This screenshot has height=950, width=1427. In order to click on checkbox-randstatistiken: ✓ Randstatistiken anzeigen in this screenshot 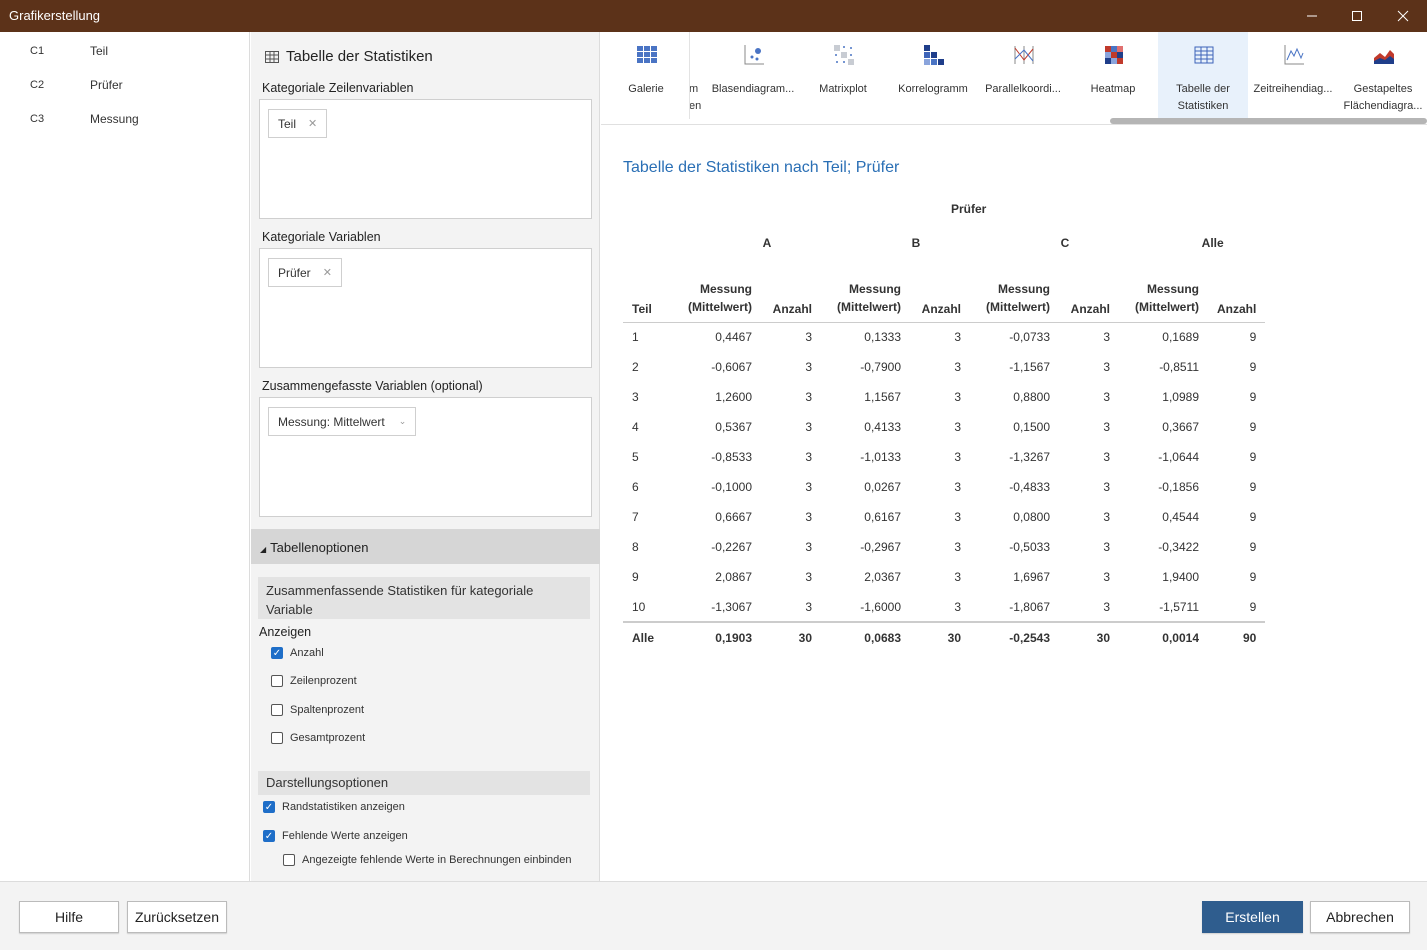, I will do `click(334, 807)`.